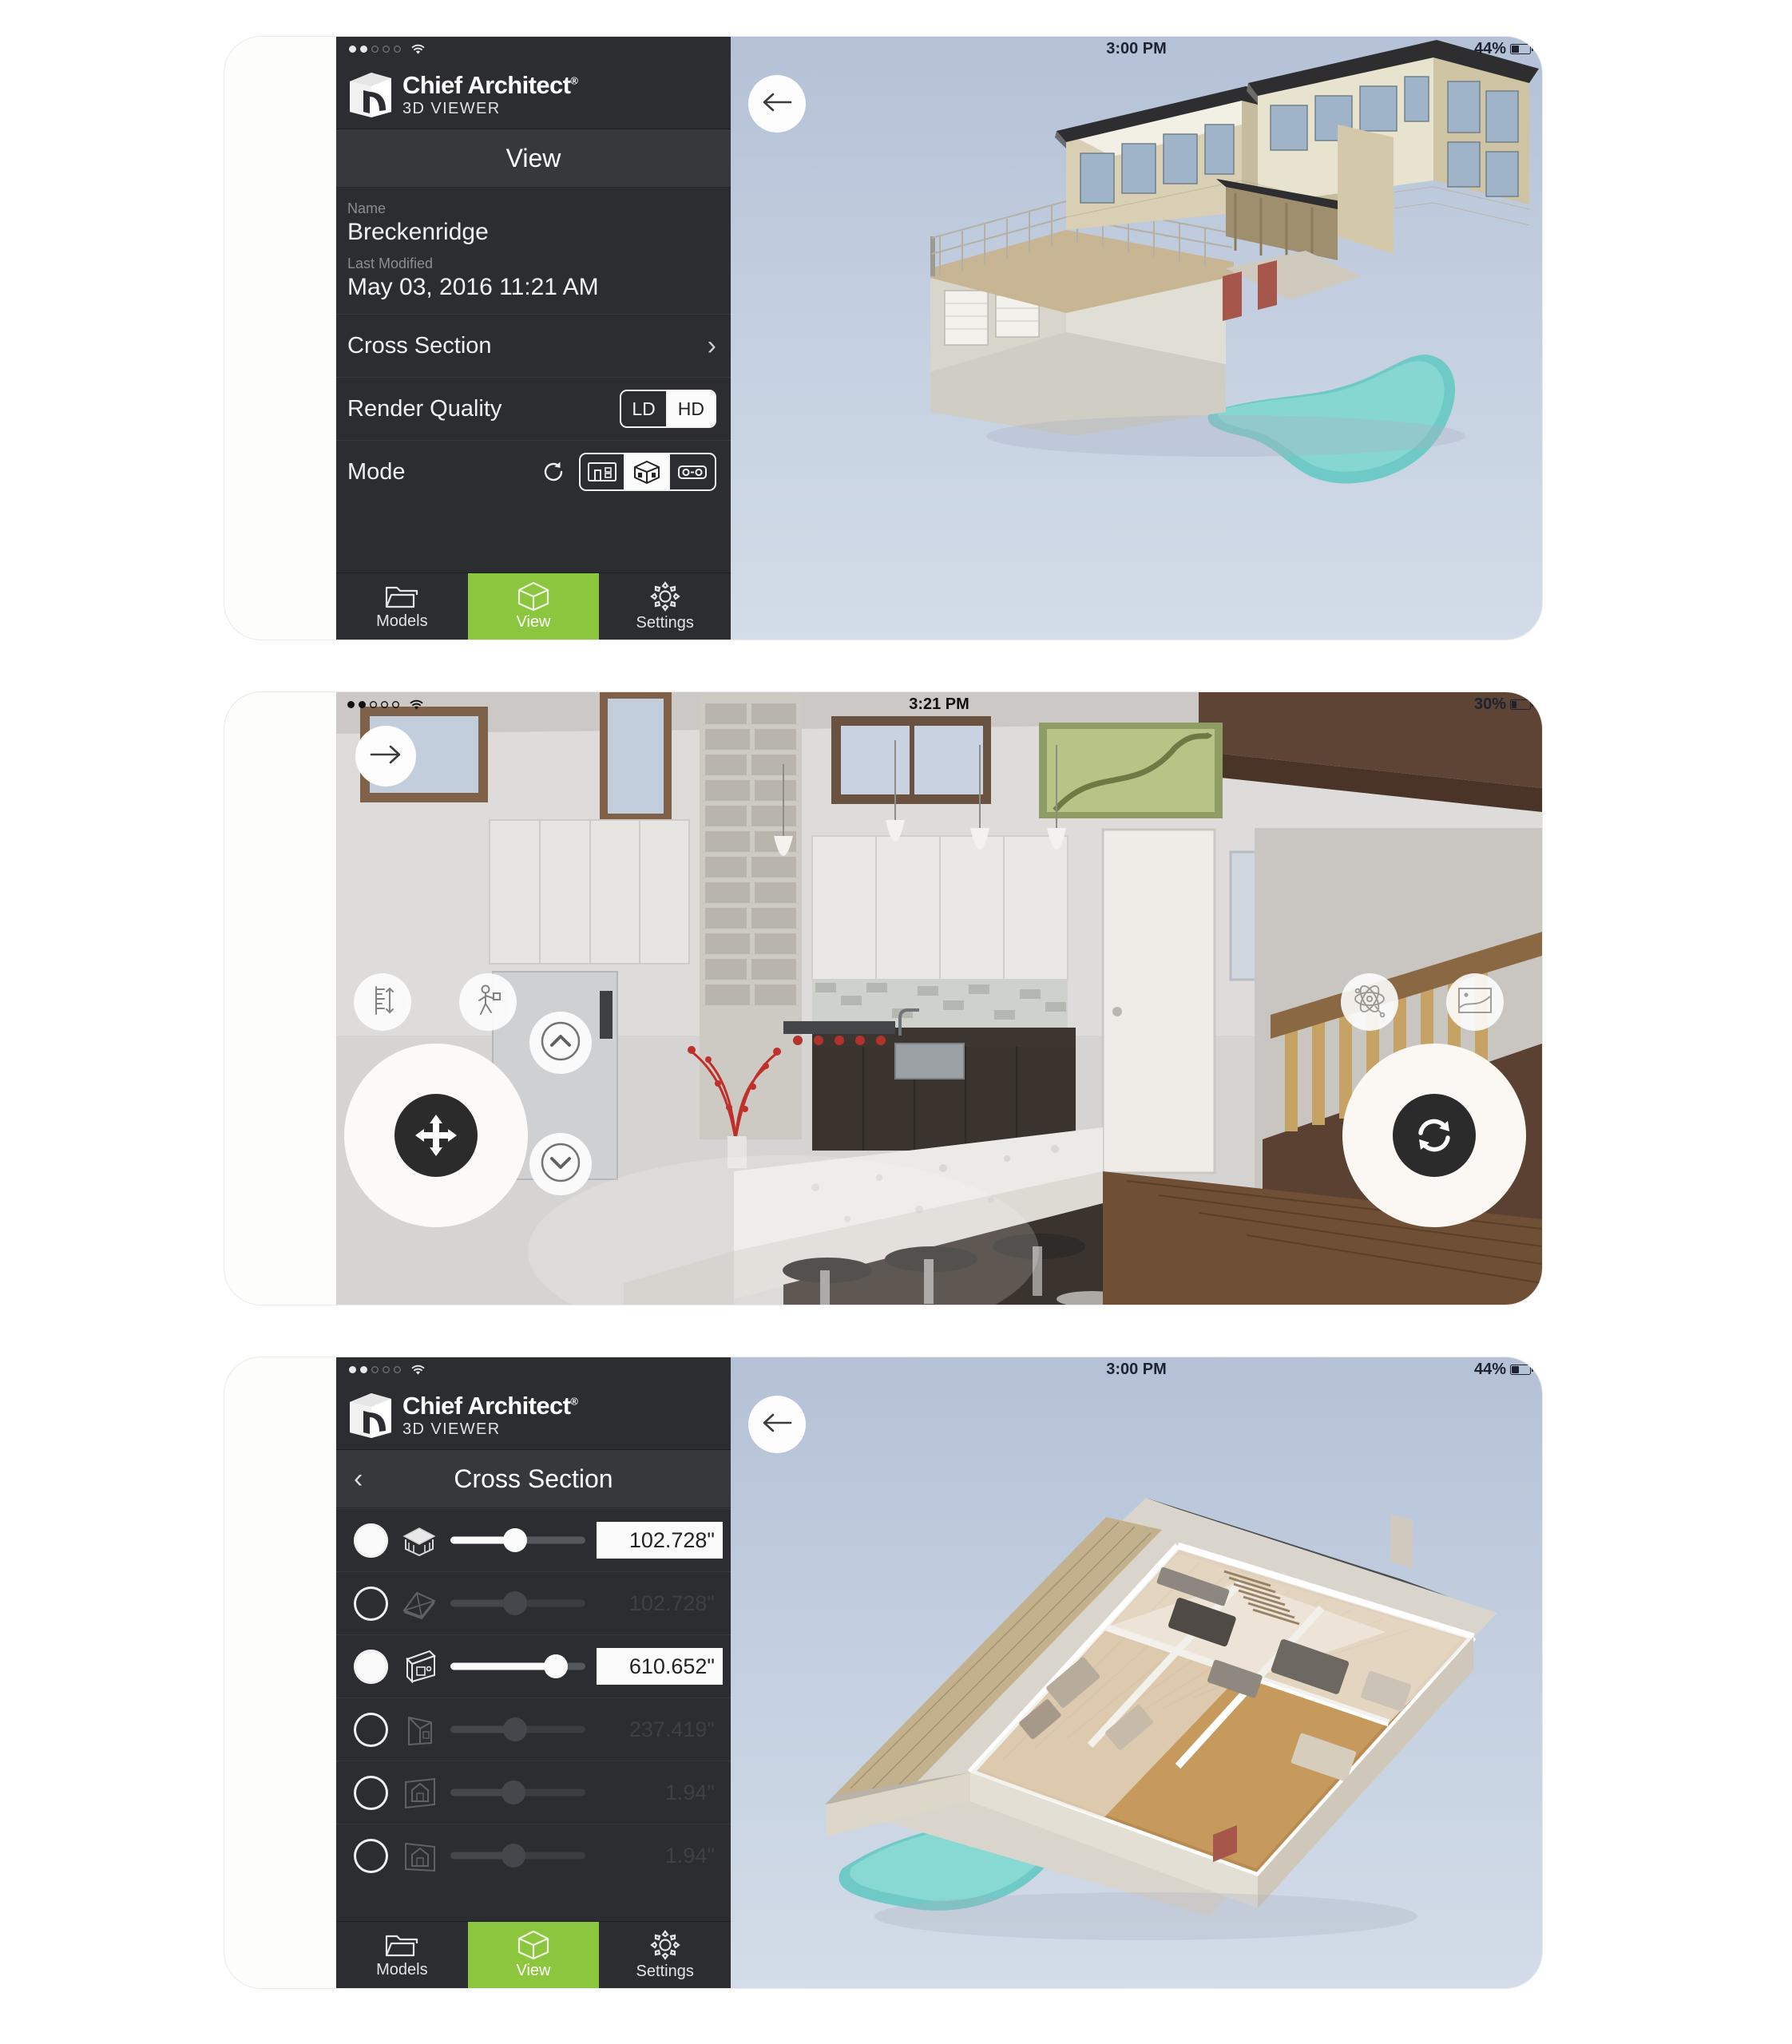  I want to click on forward-arrow-icon, so click(385, 756).